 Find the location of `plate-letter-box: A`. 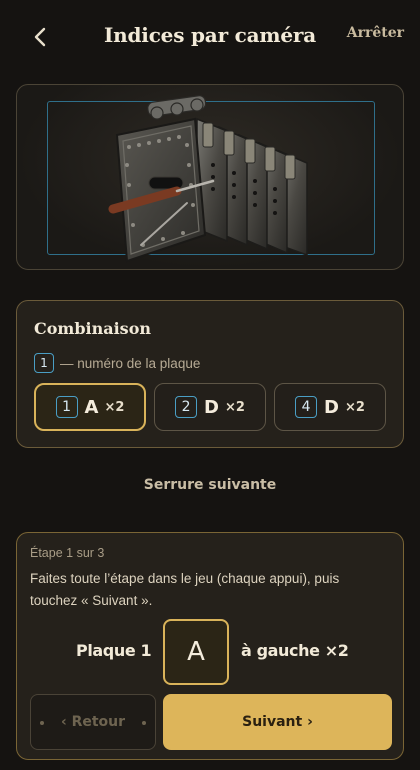

plate-letter-box: A is located at coordinates (196, 652).